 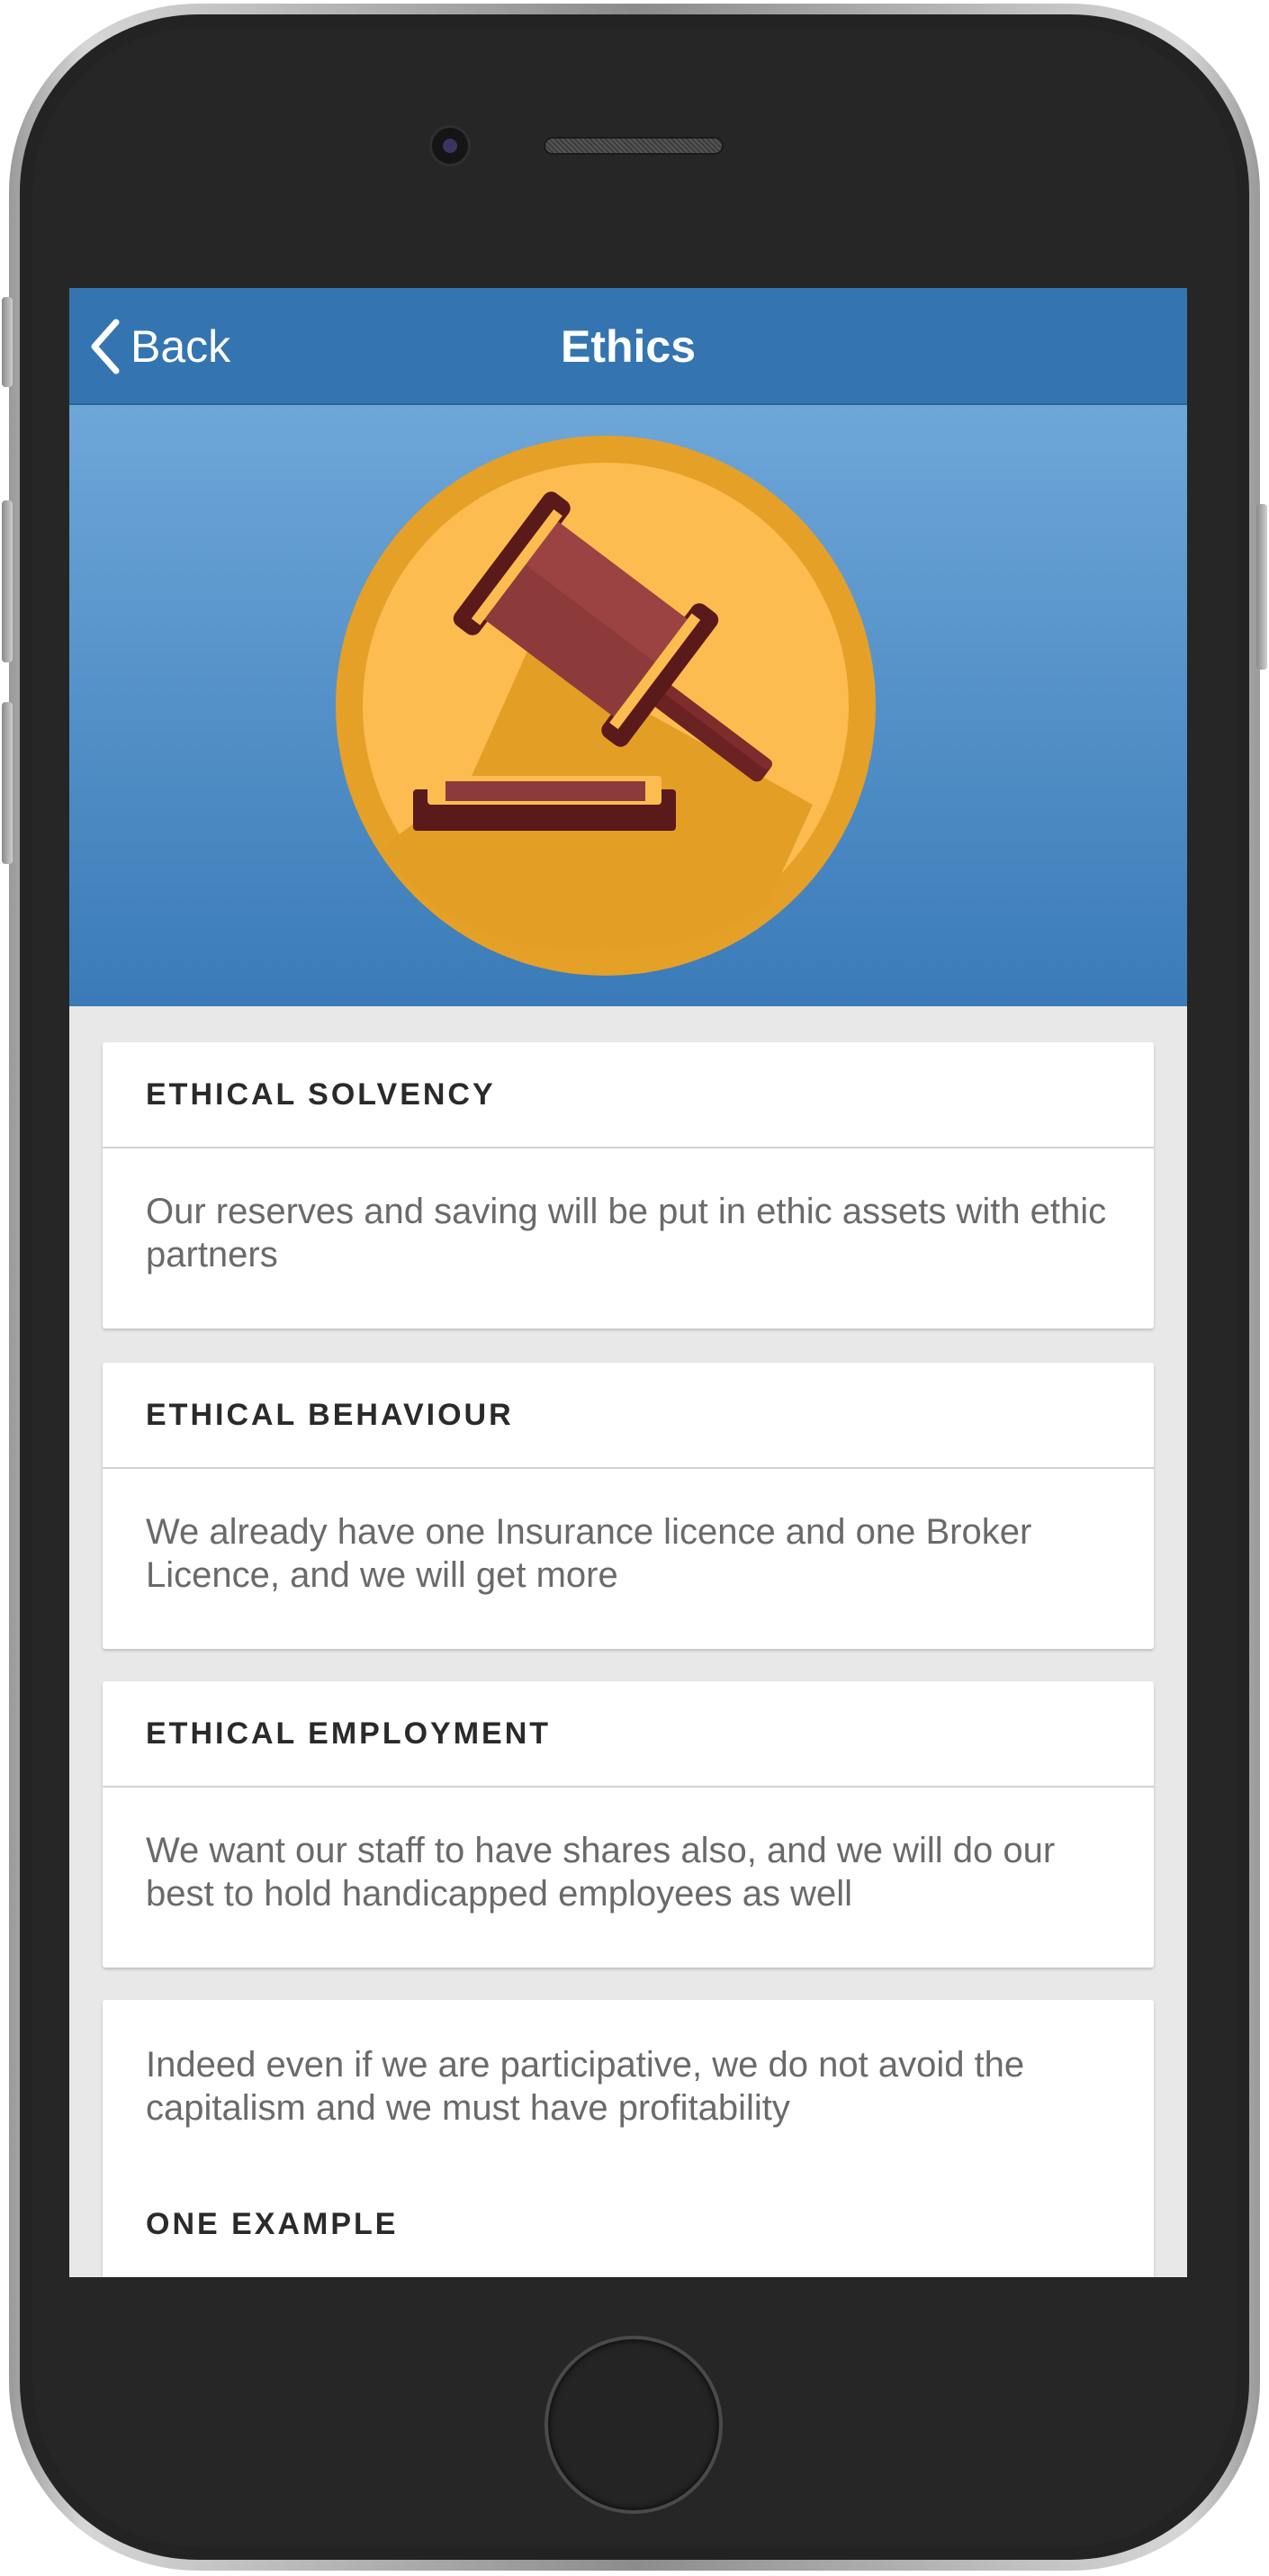 What do you see at coordinates (8, 342) in the screenshot?
I see `mute-switch` at bounding box center [8, 342].